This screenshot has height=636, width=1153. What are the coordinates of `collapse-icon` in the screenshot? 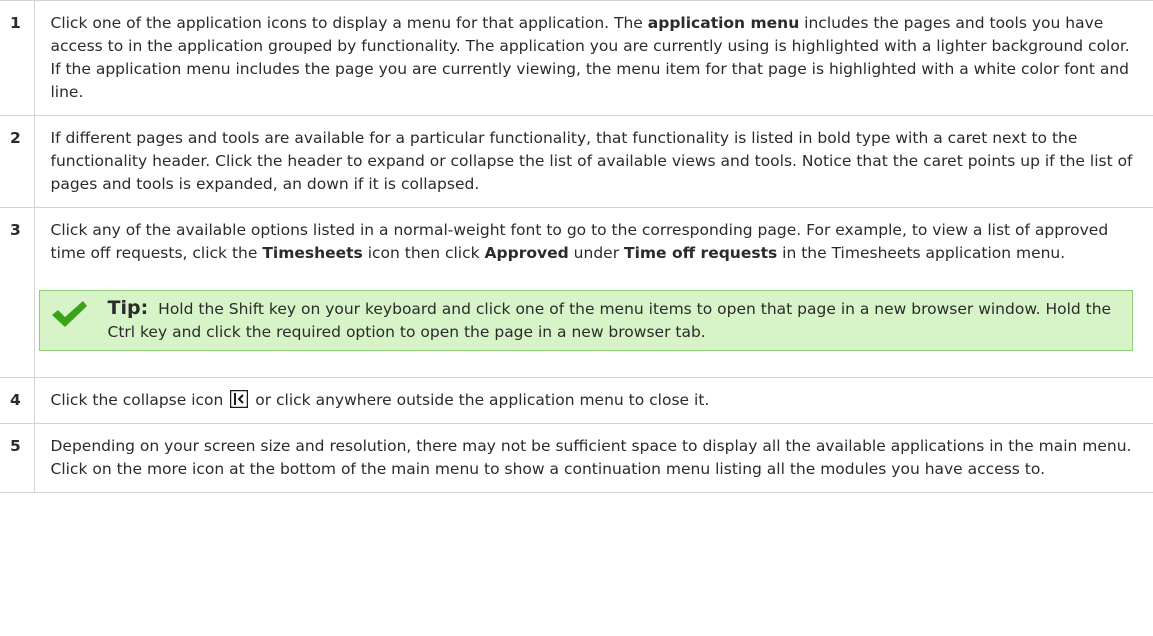 It's located at (239, 399).